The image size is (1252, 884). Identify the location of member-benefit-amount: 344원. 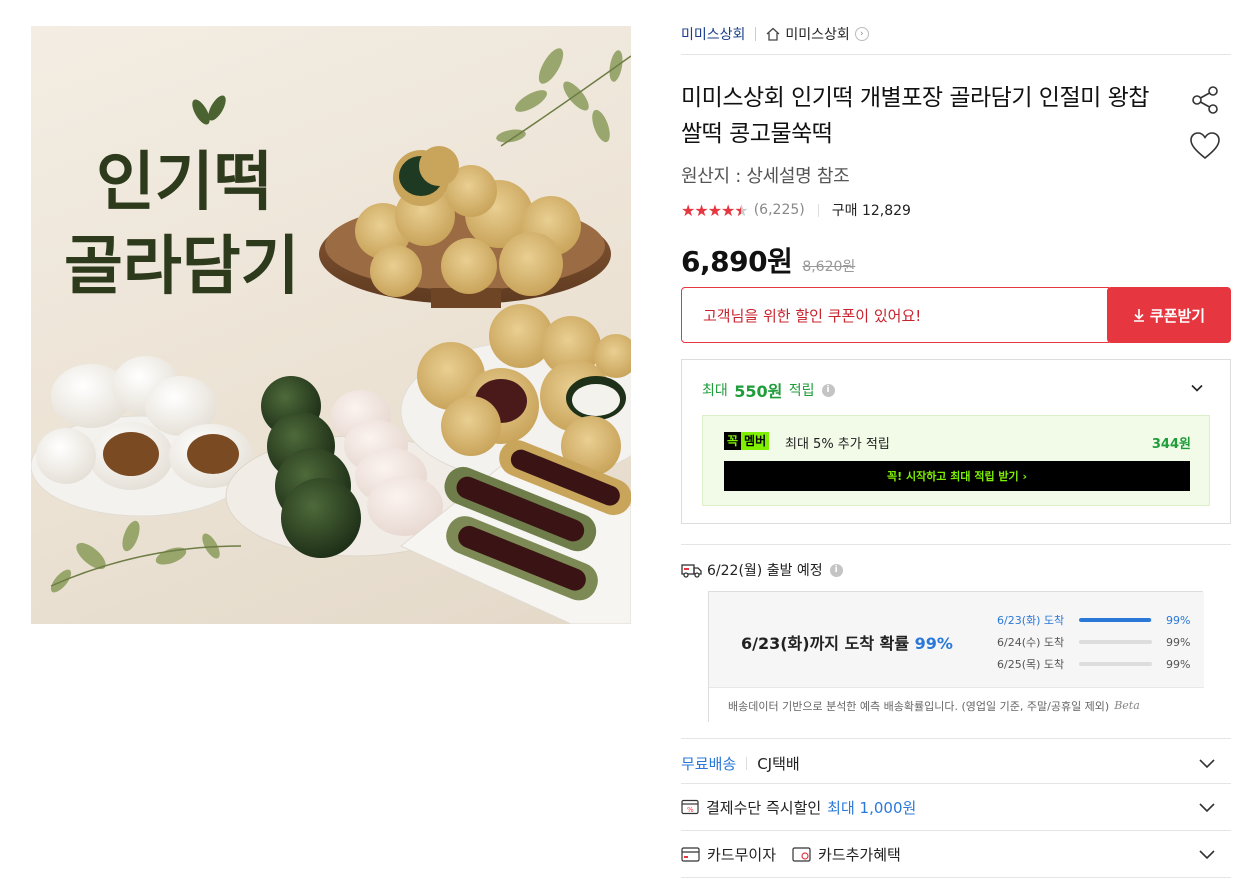
(1171, 444).